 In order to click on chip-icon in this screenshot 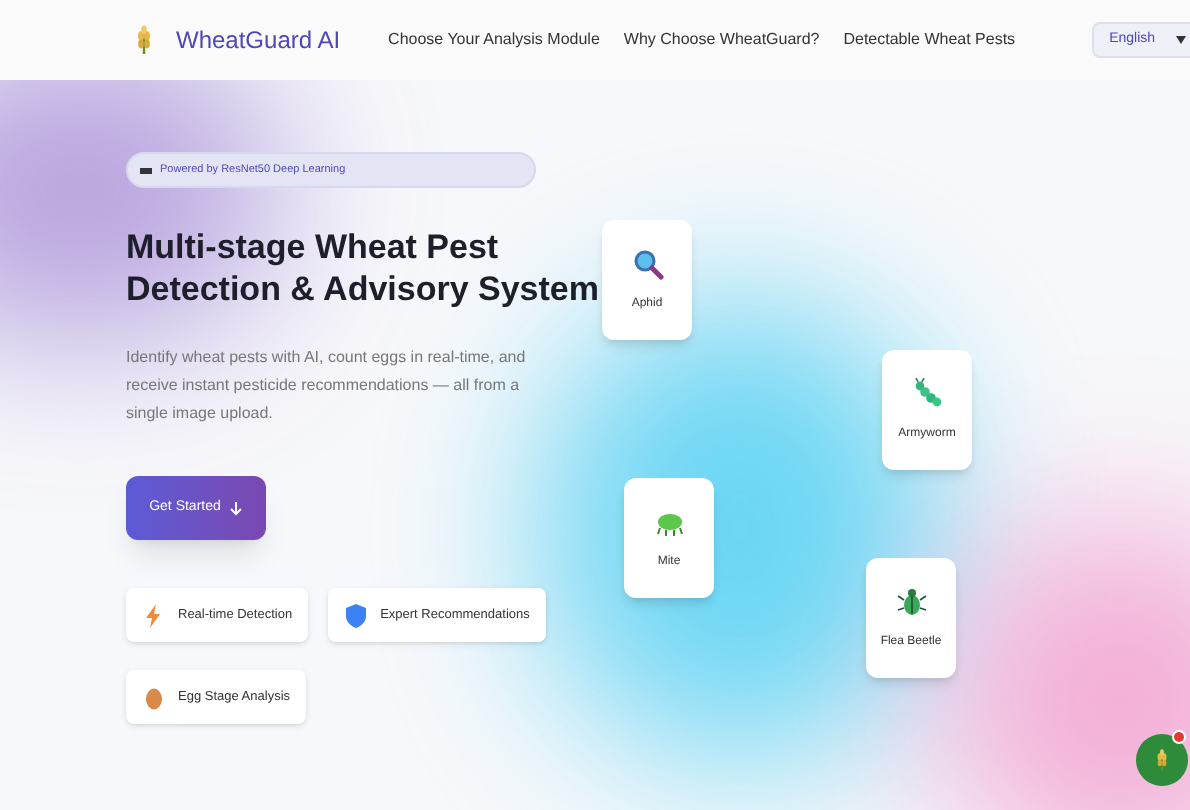, I will do `click(146, 170)`.